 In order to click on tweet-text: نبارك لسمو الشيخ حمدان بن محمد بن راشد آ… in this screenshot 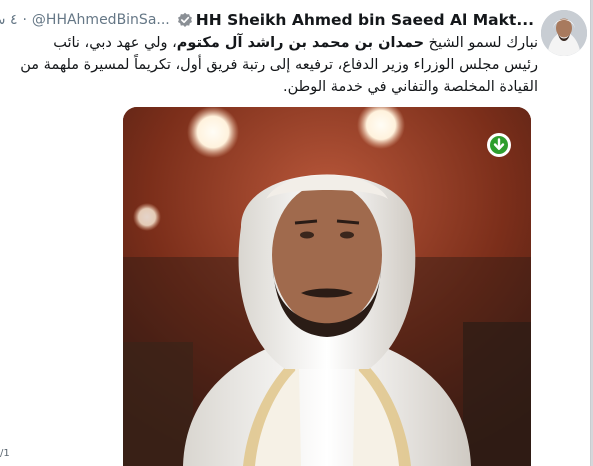, I will do `click(278, 65)`.